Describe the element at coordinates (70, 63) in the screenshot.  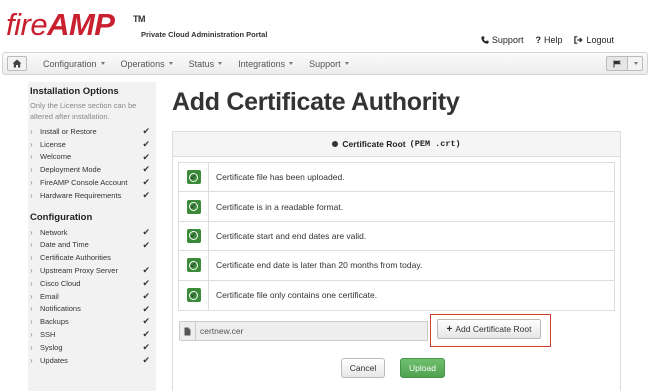
I see `nav-configuration-label: Configuration` at that location.